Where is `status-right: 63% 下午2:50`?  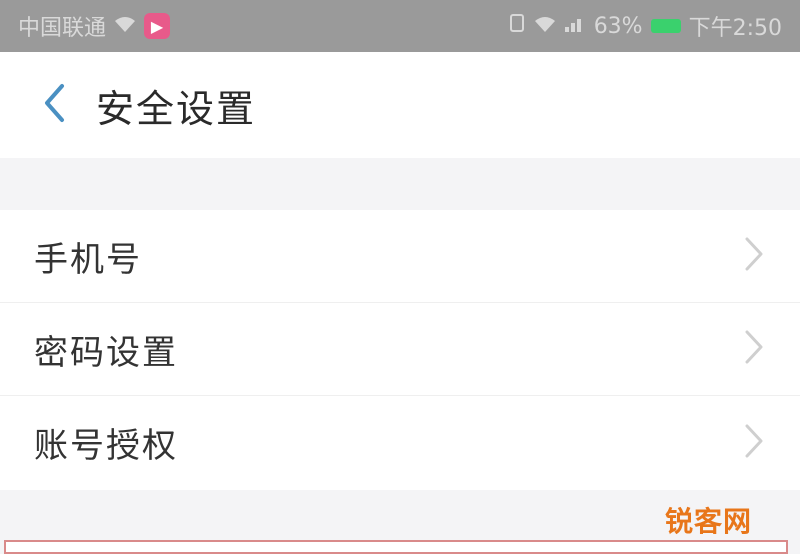
status-right: 63% 下午2:50 is located at coordinates (645, 26).